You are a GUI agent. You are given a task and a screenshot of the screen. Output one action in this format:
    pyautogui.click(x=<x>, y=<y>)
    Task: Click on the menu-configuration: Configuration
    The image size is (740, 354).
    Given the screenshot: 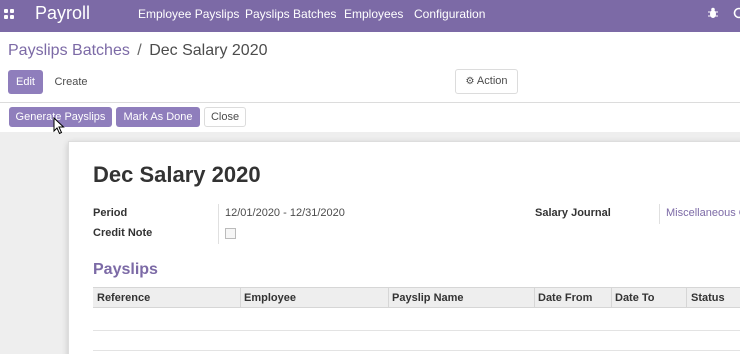 What is the action you would take?
    pyautogui.click(x=449, y=14)
    